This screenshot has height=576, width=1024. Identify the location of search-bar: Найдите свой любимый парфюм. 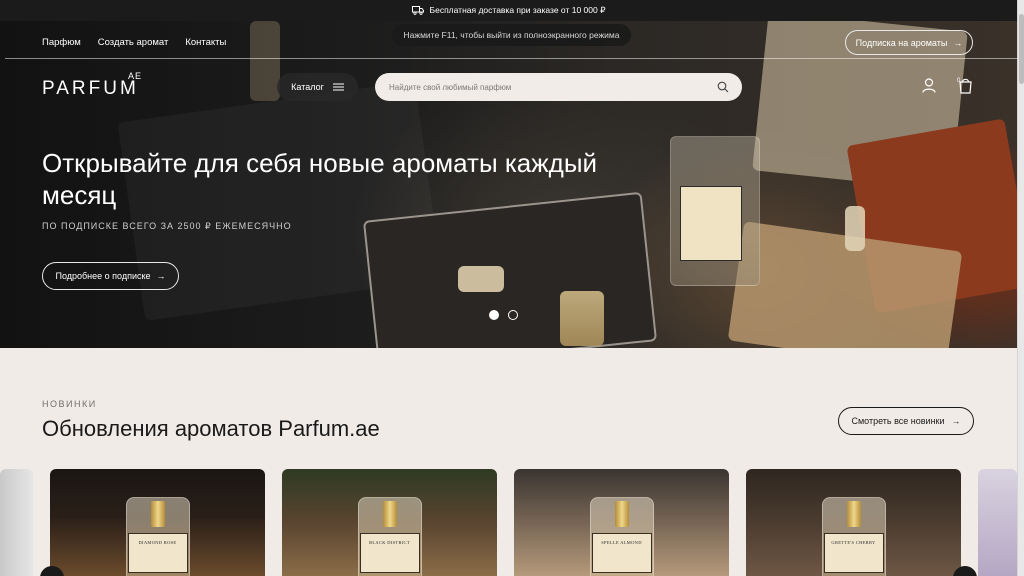
(558, 87).